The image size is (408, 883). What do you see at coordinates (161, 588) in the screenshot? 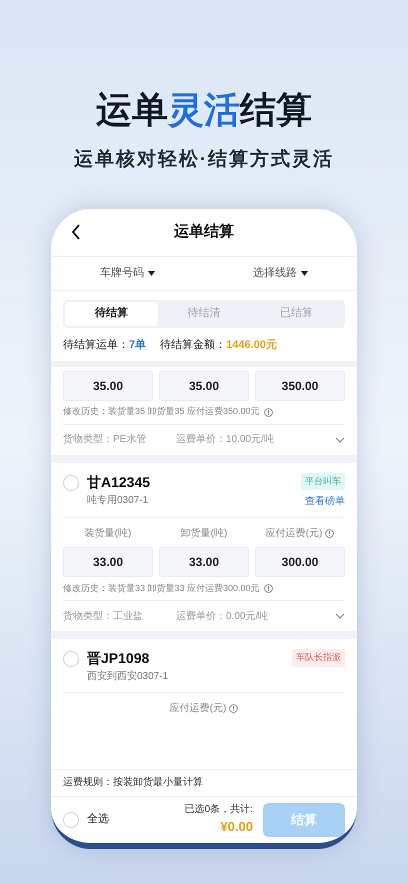
I see `edit-history: 修改历史：装货量33 卸货量33 应付运费300.00元` at bounding box center [161, 588].